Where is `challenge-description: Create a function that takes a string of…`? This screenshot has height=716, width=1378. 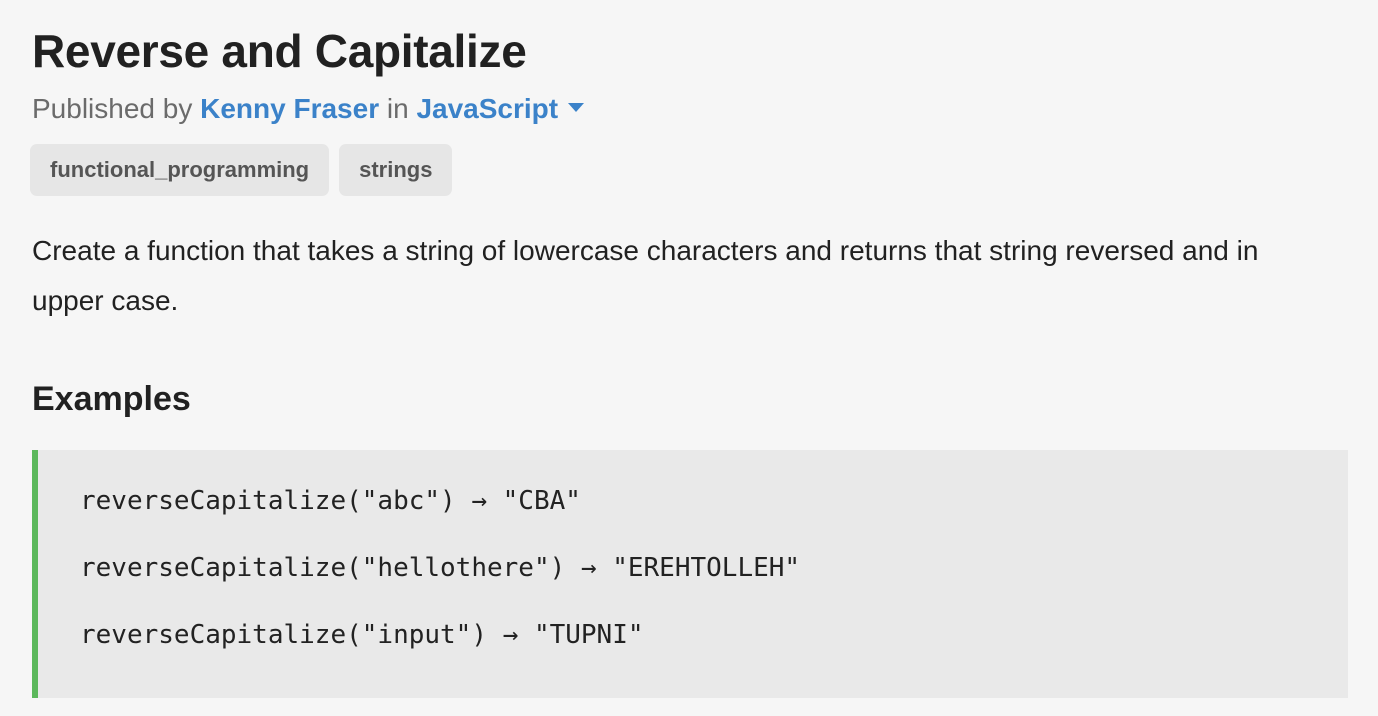 challenge-description: Create a function that takes a string of… is located at coordinates (645, 275).